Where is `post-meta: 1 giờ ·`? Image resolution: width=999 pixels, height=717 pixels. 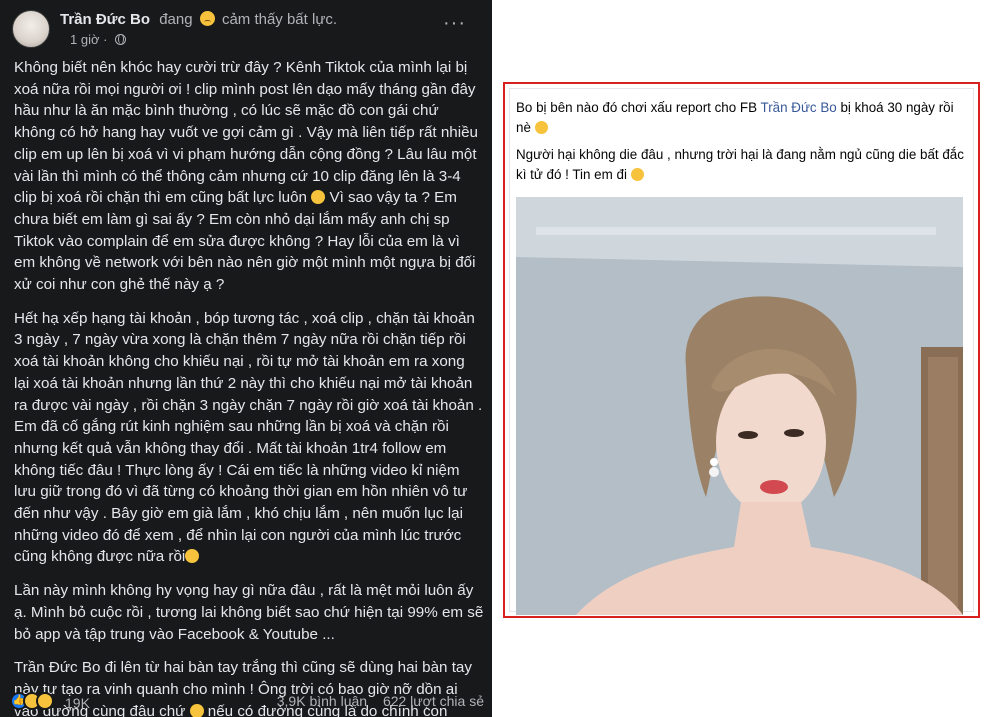
post-meta: 1 giờ · is located at coordinates (98, 39).